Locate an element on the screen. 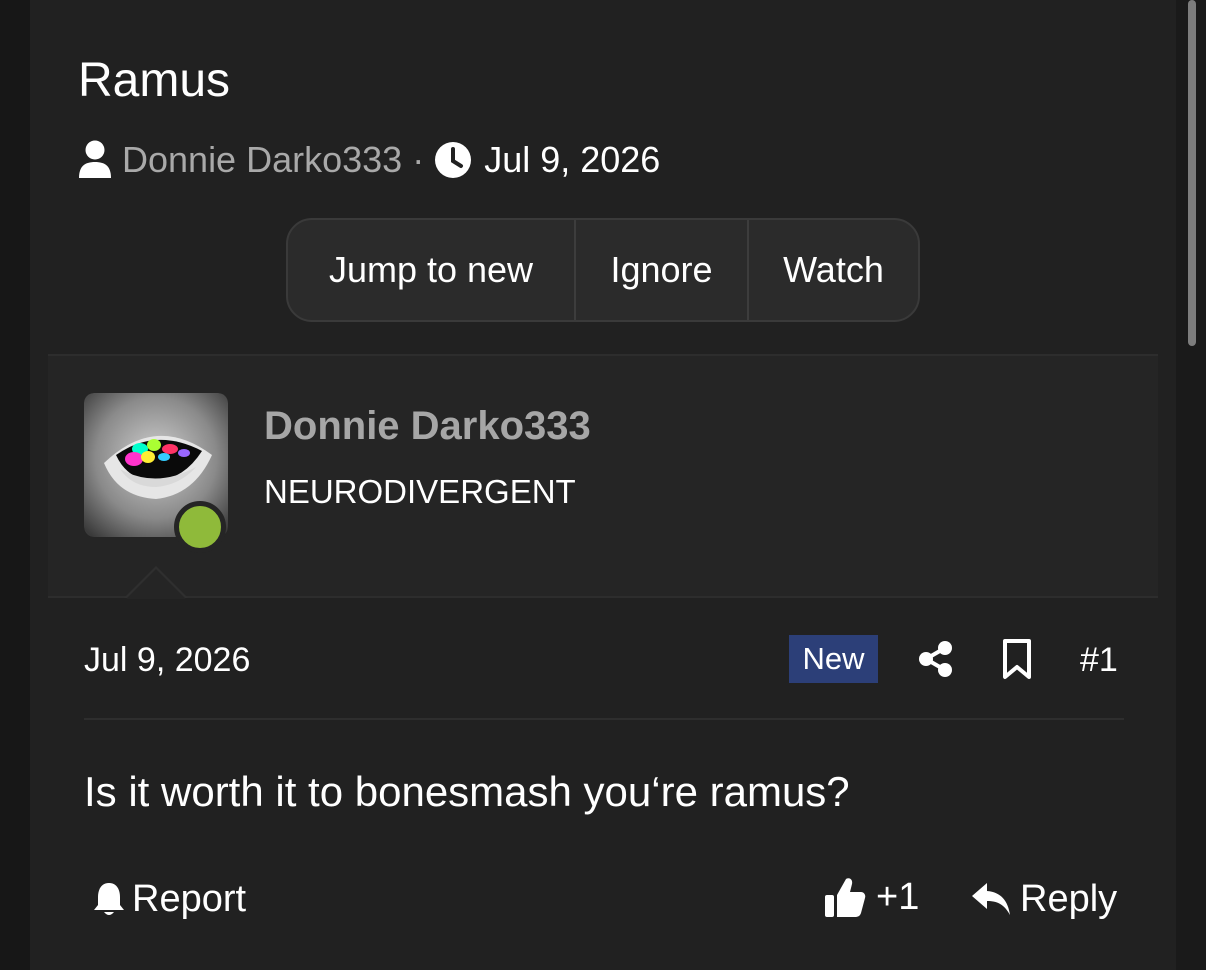 This screenshot has height=970, width=1206. reply-label: Reply is located at coordinates (1069, 898).